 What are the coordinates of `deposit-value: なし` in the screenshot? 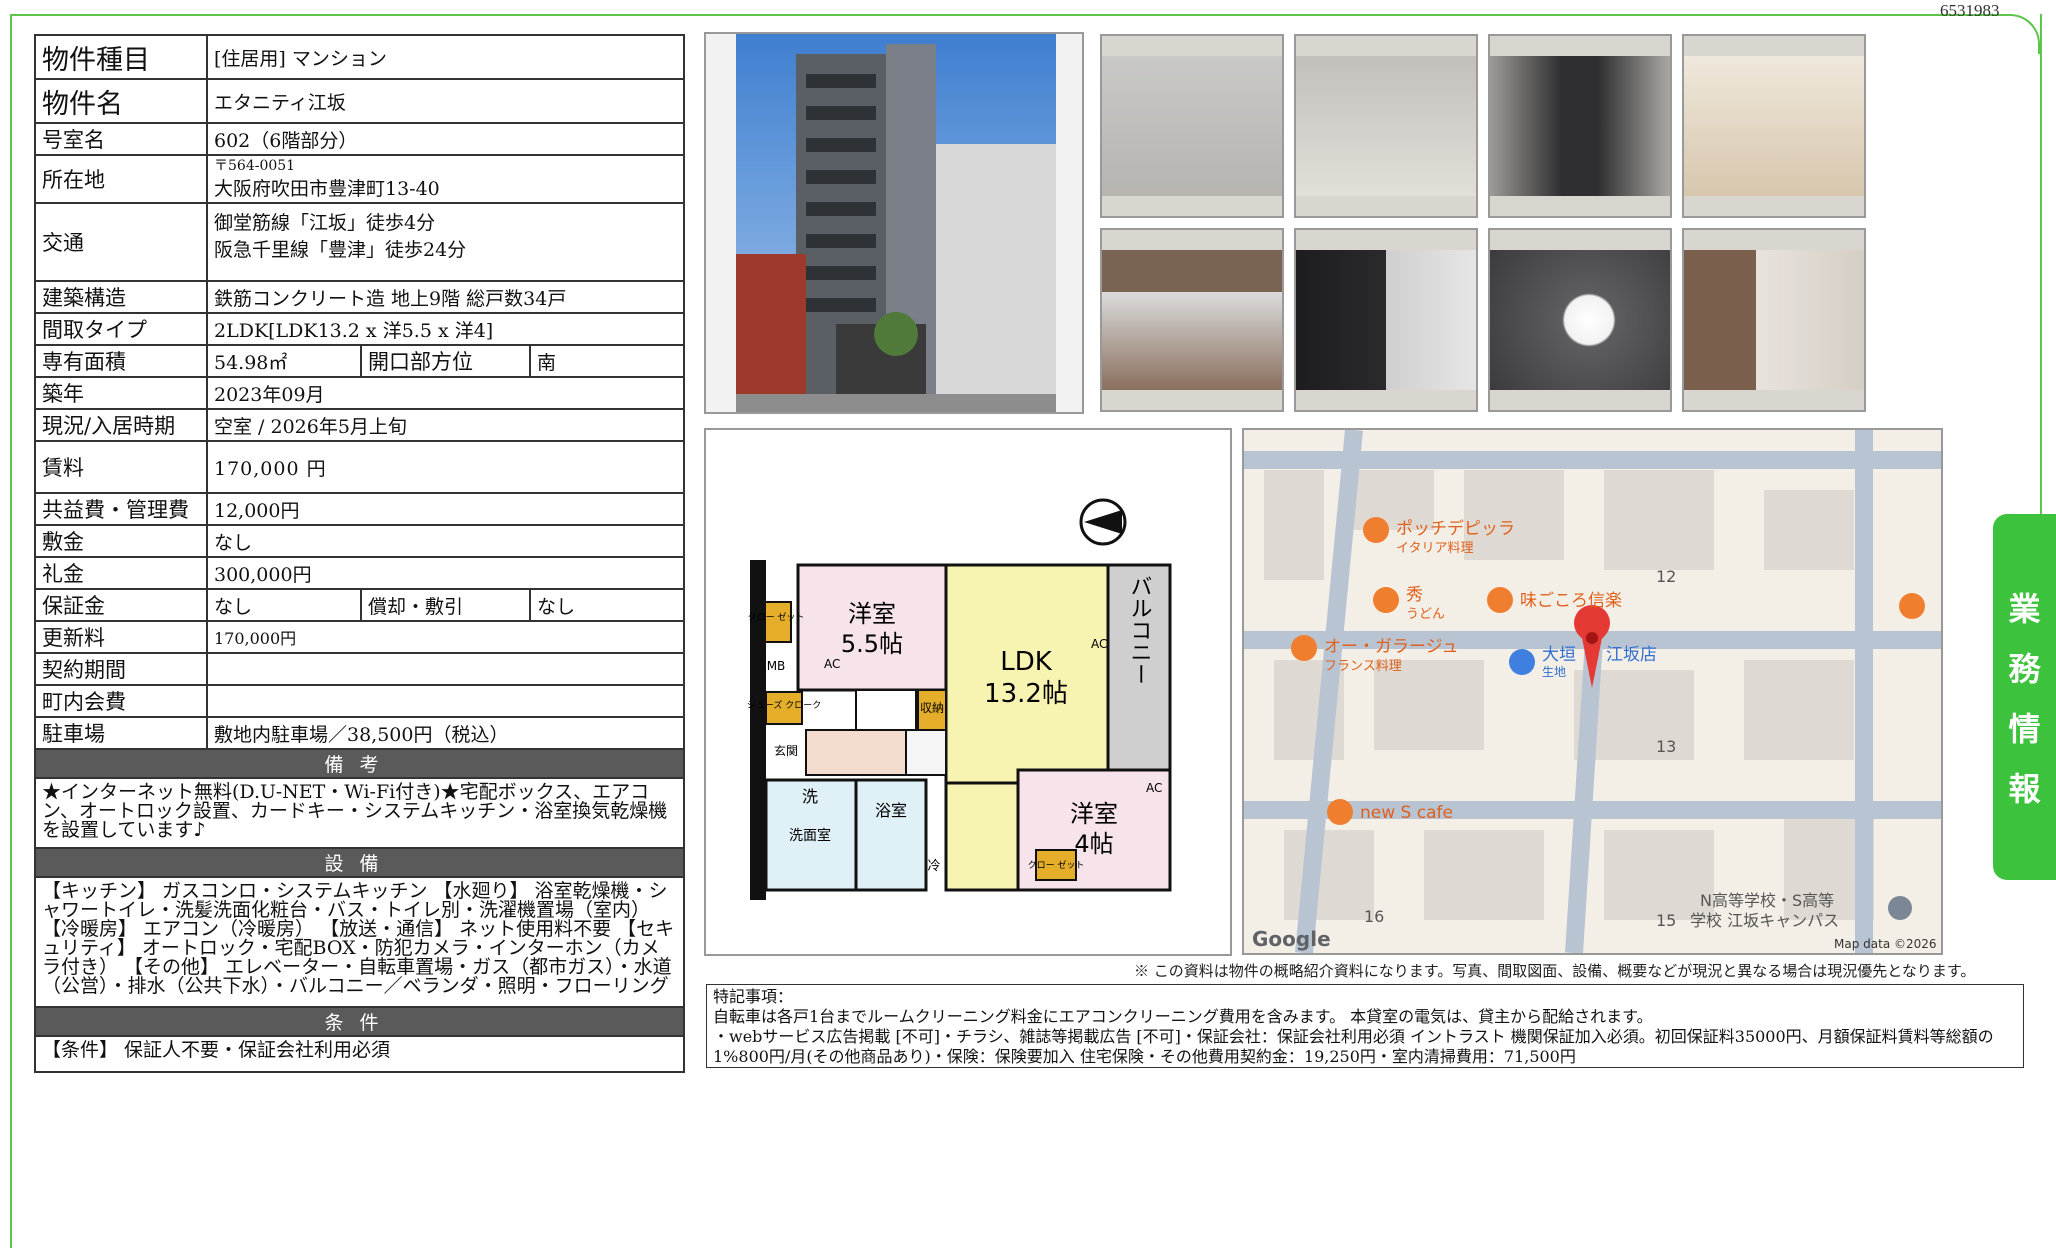 It's located at (445, 541).